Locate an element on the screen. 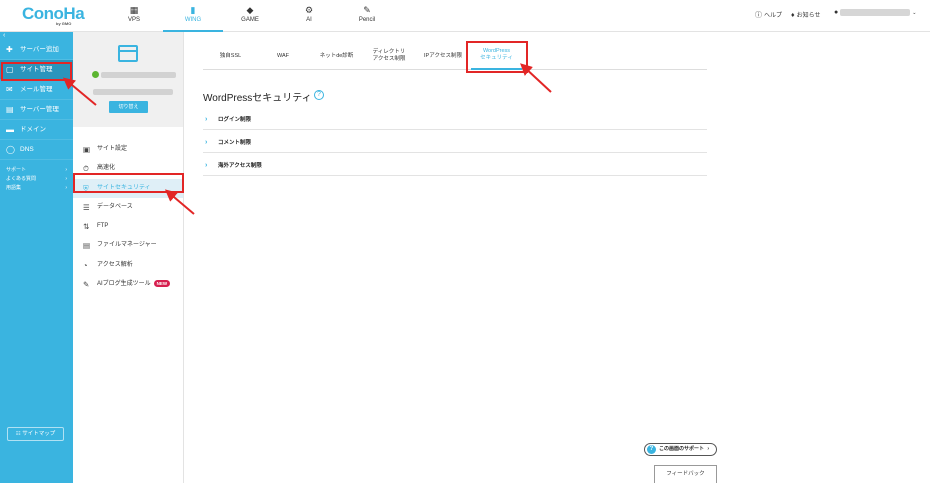 This screenshot has width=930, height=483. domain-icon: ▬ is located at coordinates (10, 129).